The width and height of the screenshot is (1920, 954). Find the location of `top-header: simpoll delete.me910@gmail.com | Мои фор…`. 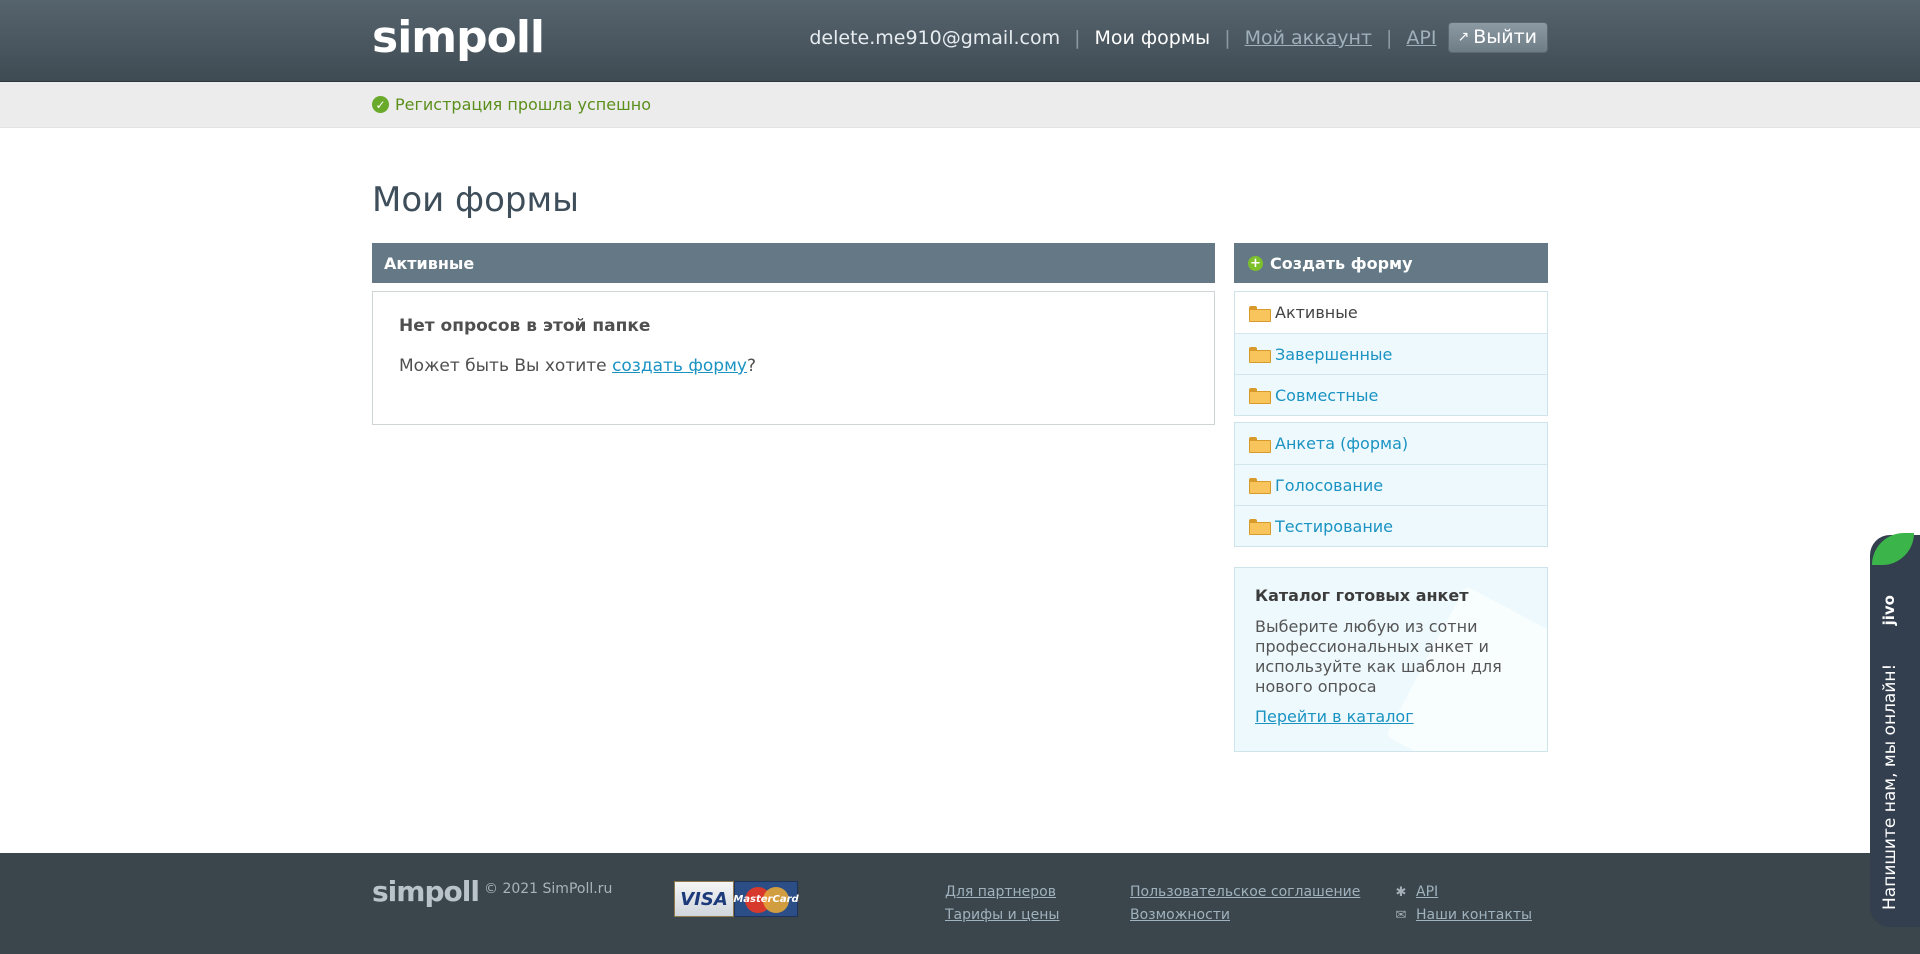

top-header: simpoll delete.me910@gmail.com | Мои фор… is located at coordinates (960, 41).